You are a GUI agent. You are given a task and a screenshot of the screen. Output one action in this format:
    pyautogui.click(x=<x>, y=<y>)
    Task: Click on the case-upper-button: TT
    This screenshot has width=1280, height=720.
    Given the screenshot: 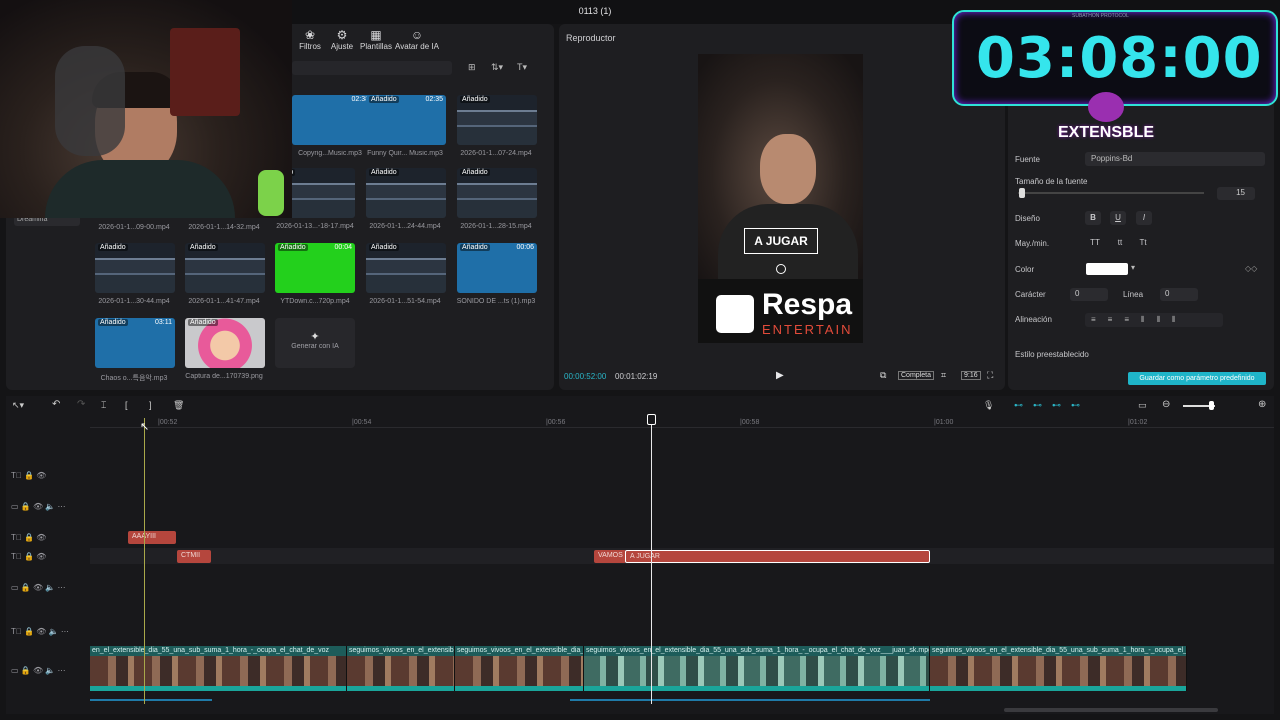 What is the action you would take?
    pyautogui.click(x=1095, y=243)
    